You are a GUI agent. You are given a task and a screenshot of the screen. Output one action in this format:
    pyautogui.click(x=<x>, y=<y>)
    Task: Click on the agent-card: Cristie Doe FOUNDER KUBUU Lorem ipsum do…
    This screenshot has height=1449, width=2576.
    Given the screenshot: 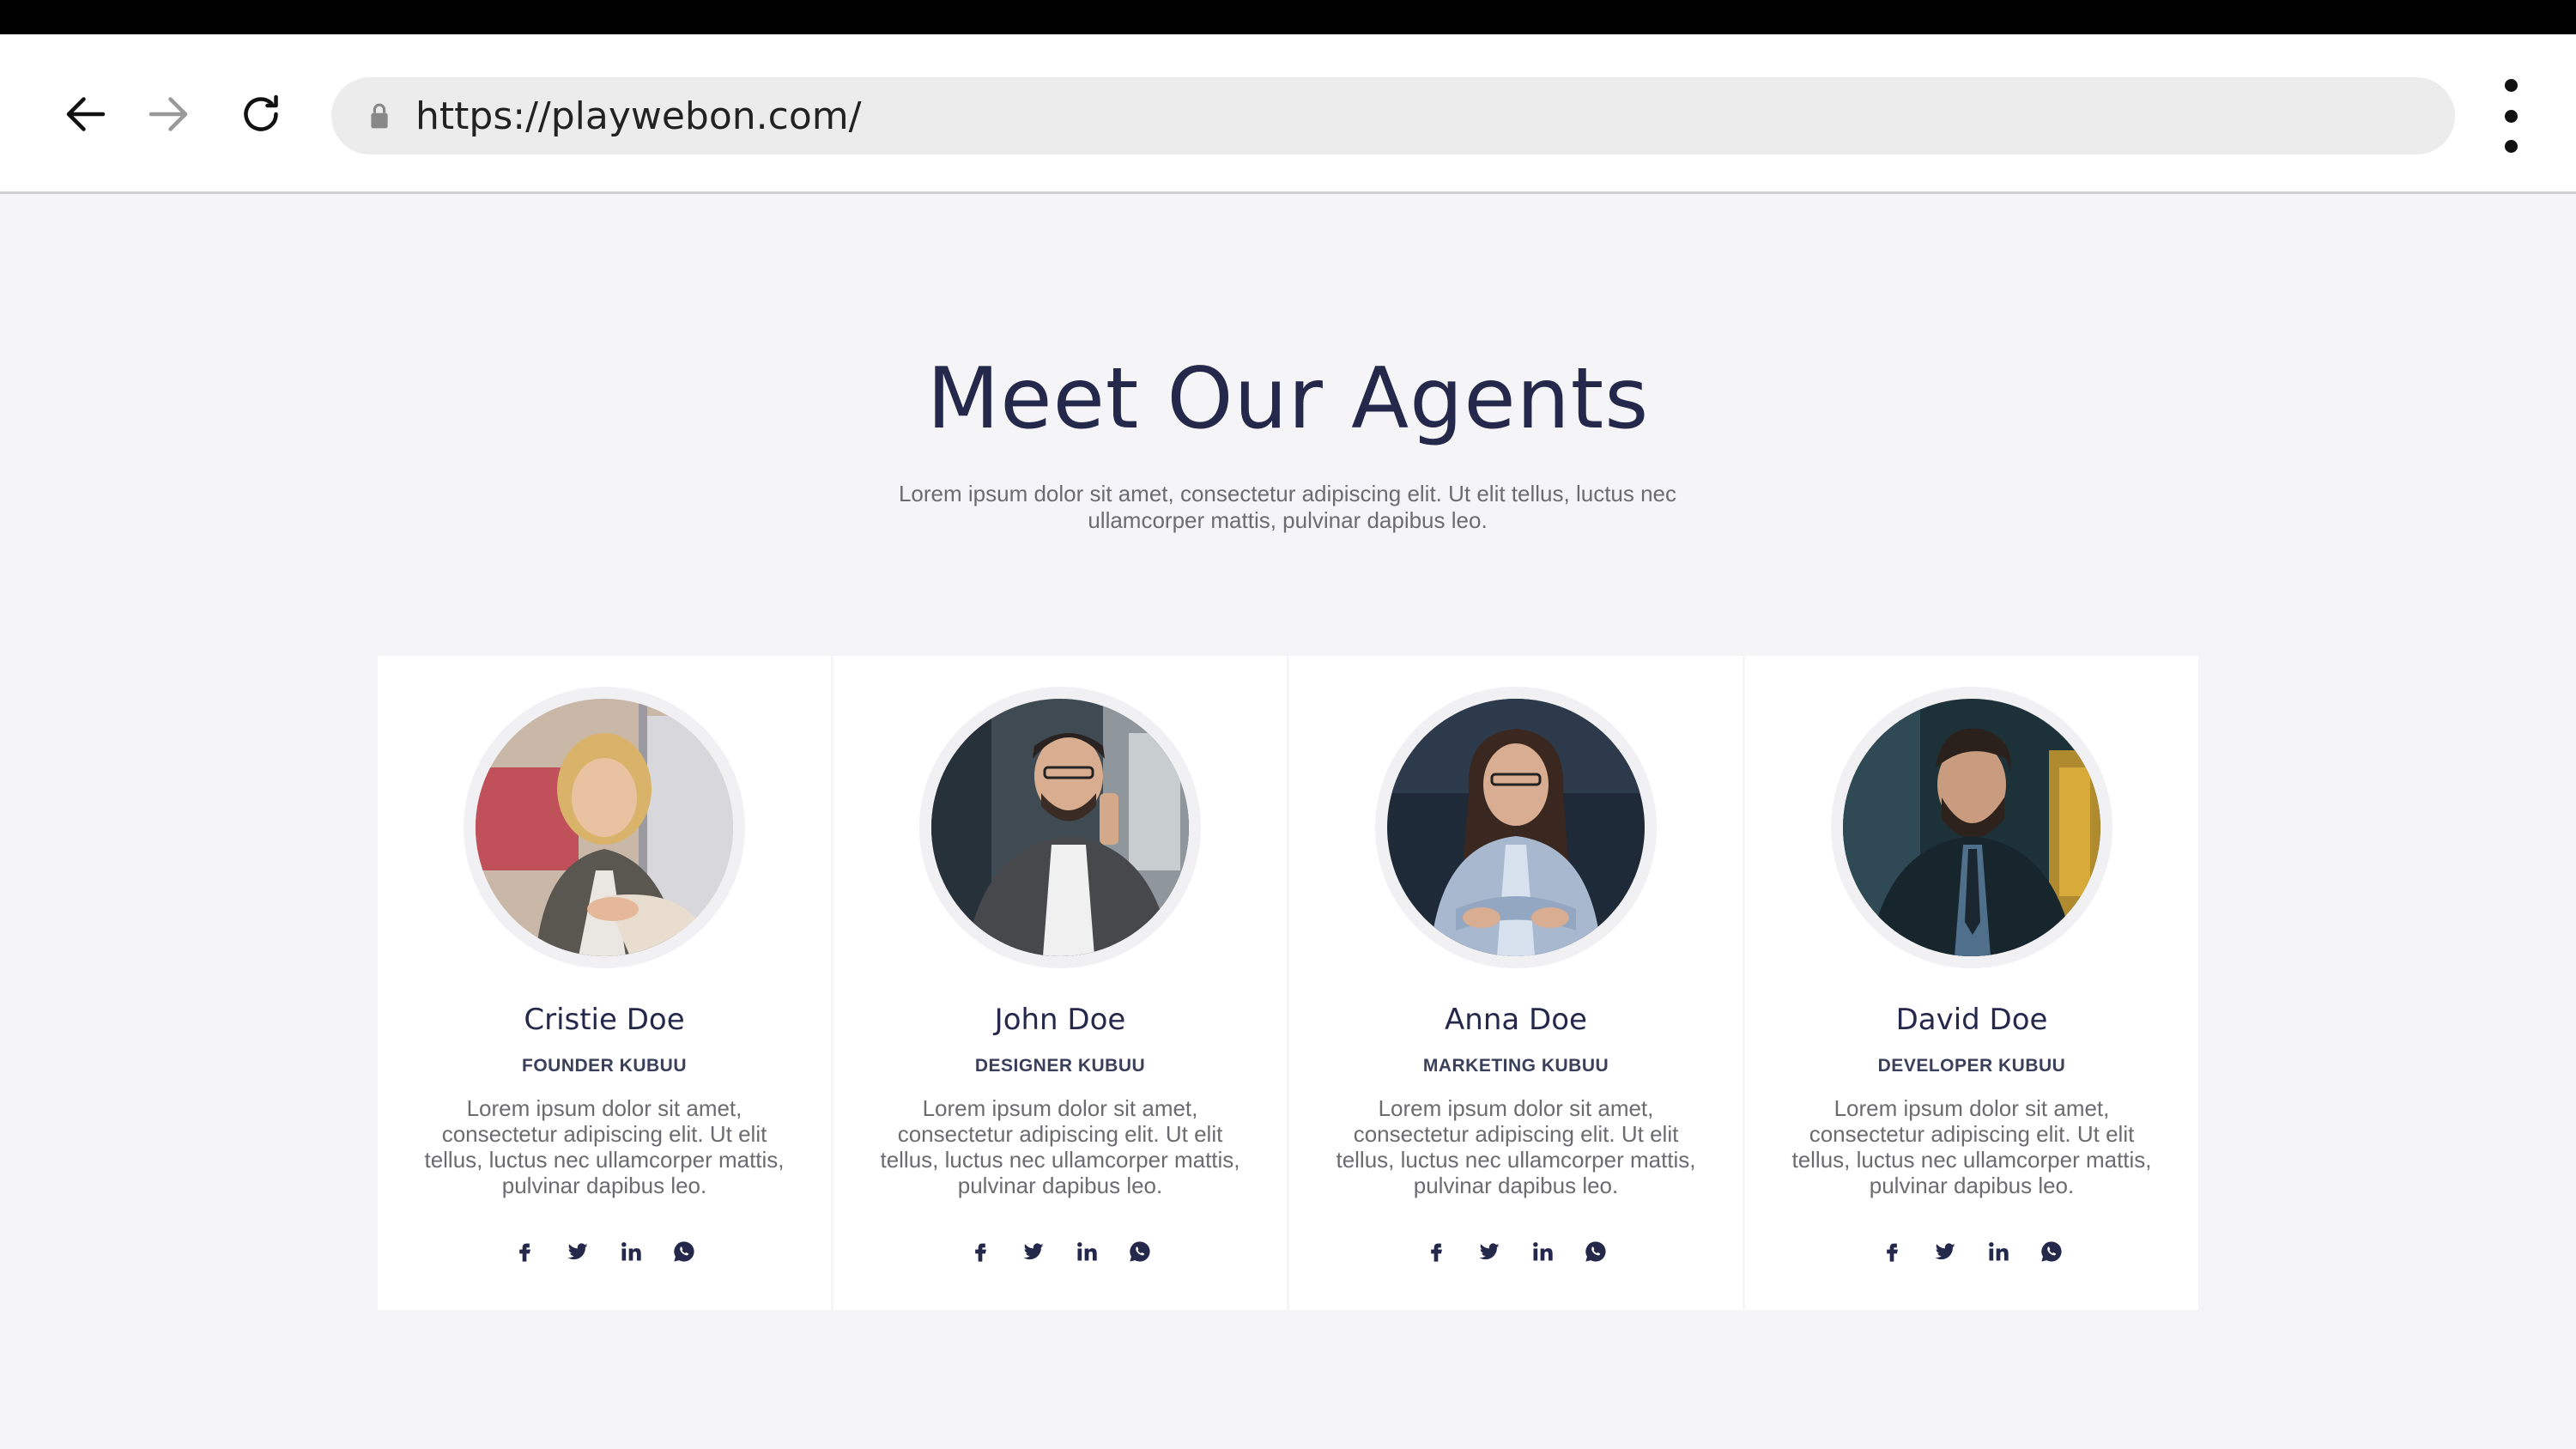 What is the action you would take?
    pyautogui.click(x=604, y=983)
    